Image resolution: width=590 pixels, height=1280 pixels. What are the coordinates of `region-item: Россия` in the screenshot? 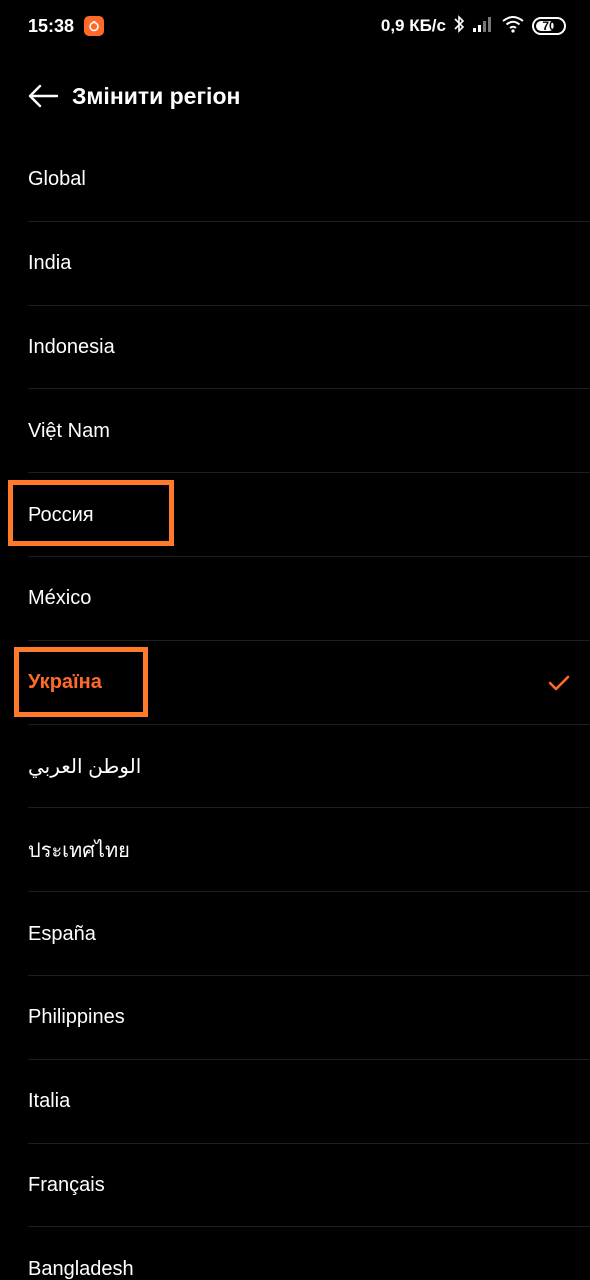 It's located at (295, 515).